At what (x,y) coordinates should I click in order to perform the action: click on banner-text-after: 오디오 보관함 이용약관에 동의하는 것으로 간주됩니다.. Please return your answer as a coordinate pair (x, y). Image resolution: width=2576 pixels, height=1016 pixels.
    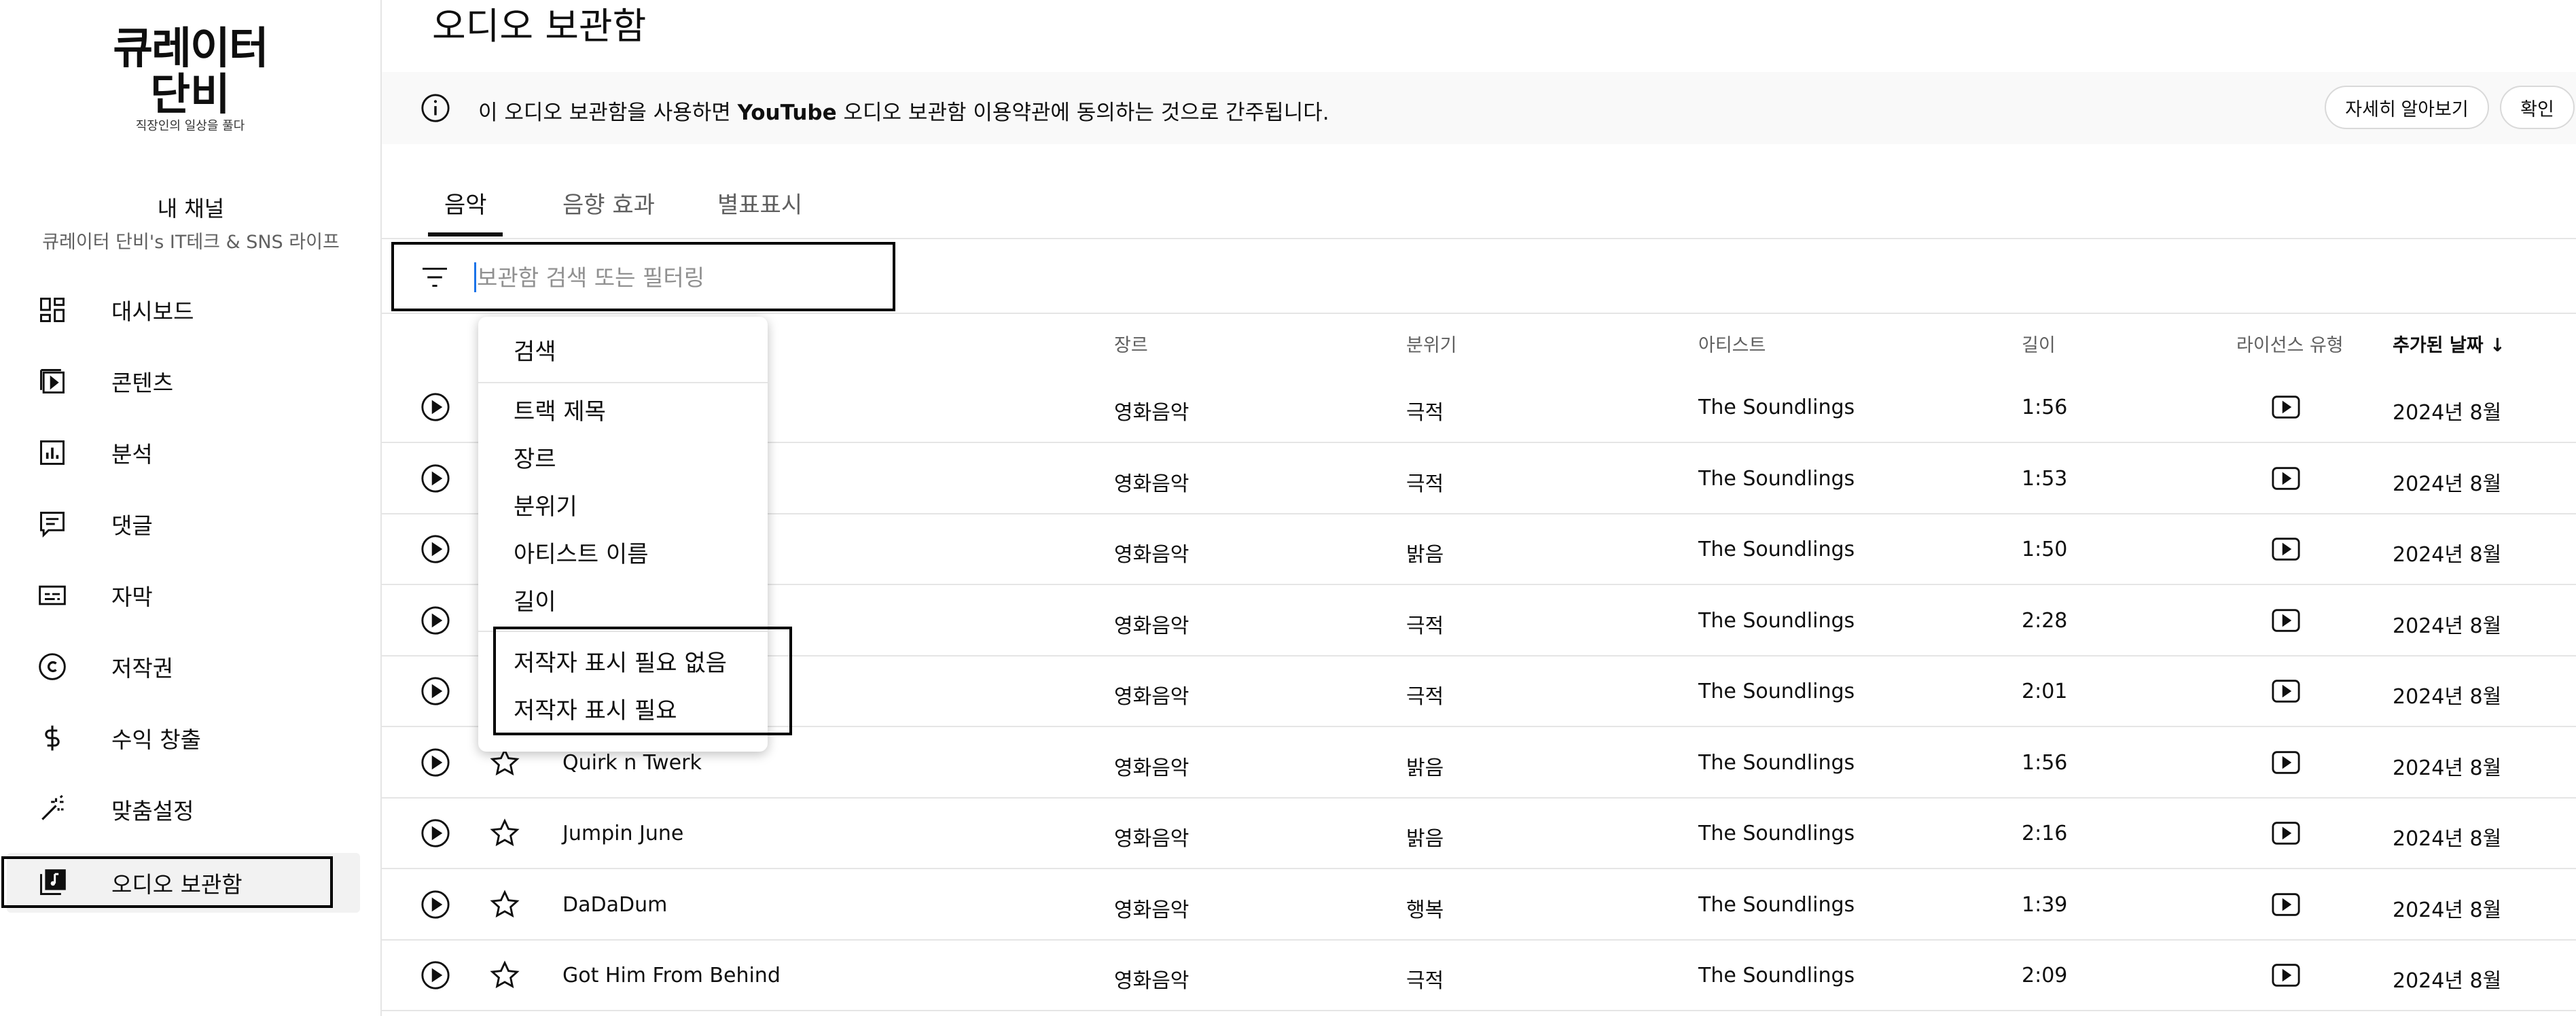
    Looking at the image, I should click on (1082, 113).